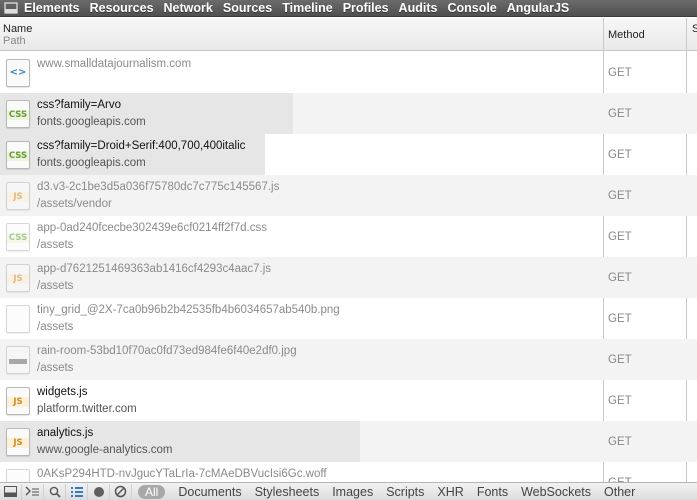 The image size is (697, 500). Describe the element at coordinates (247, 8) in the screenshot. I see `tab-sources: Sources` at that location.